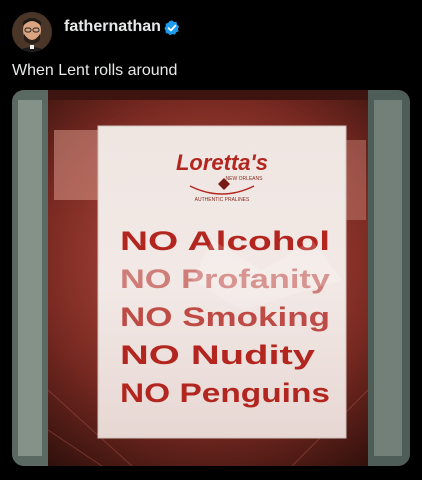  I want to click on avatar-image, so click(32, 32).